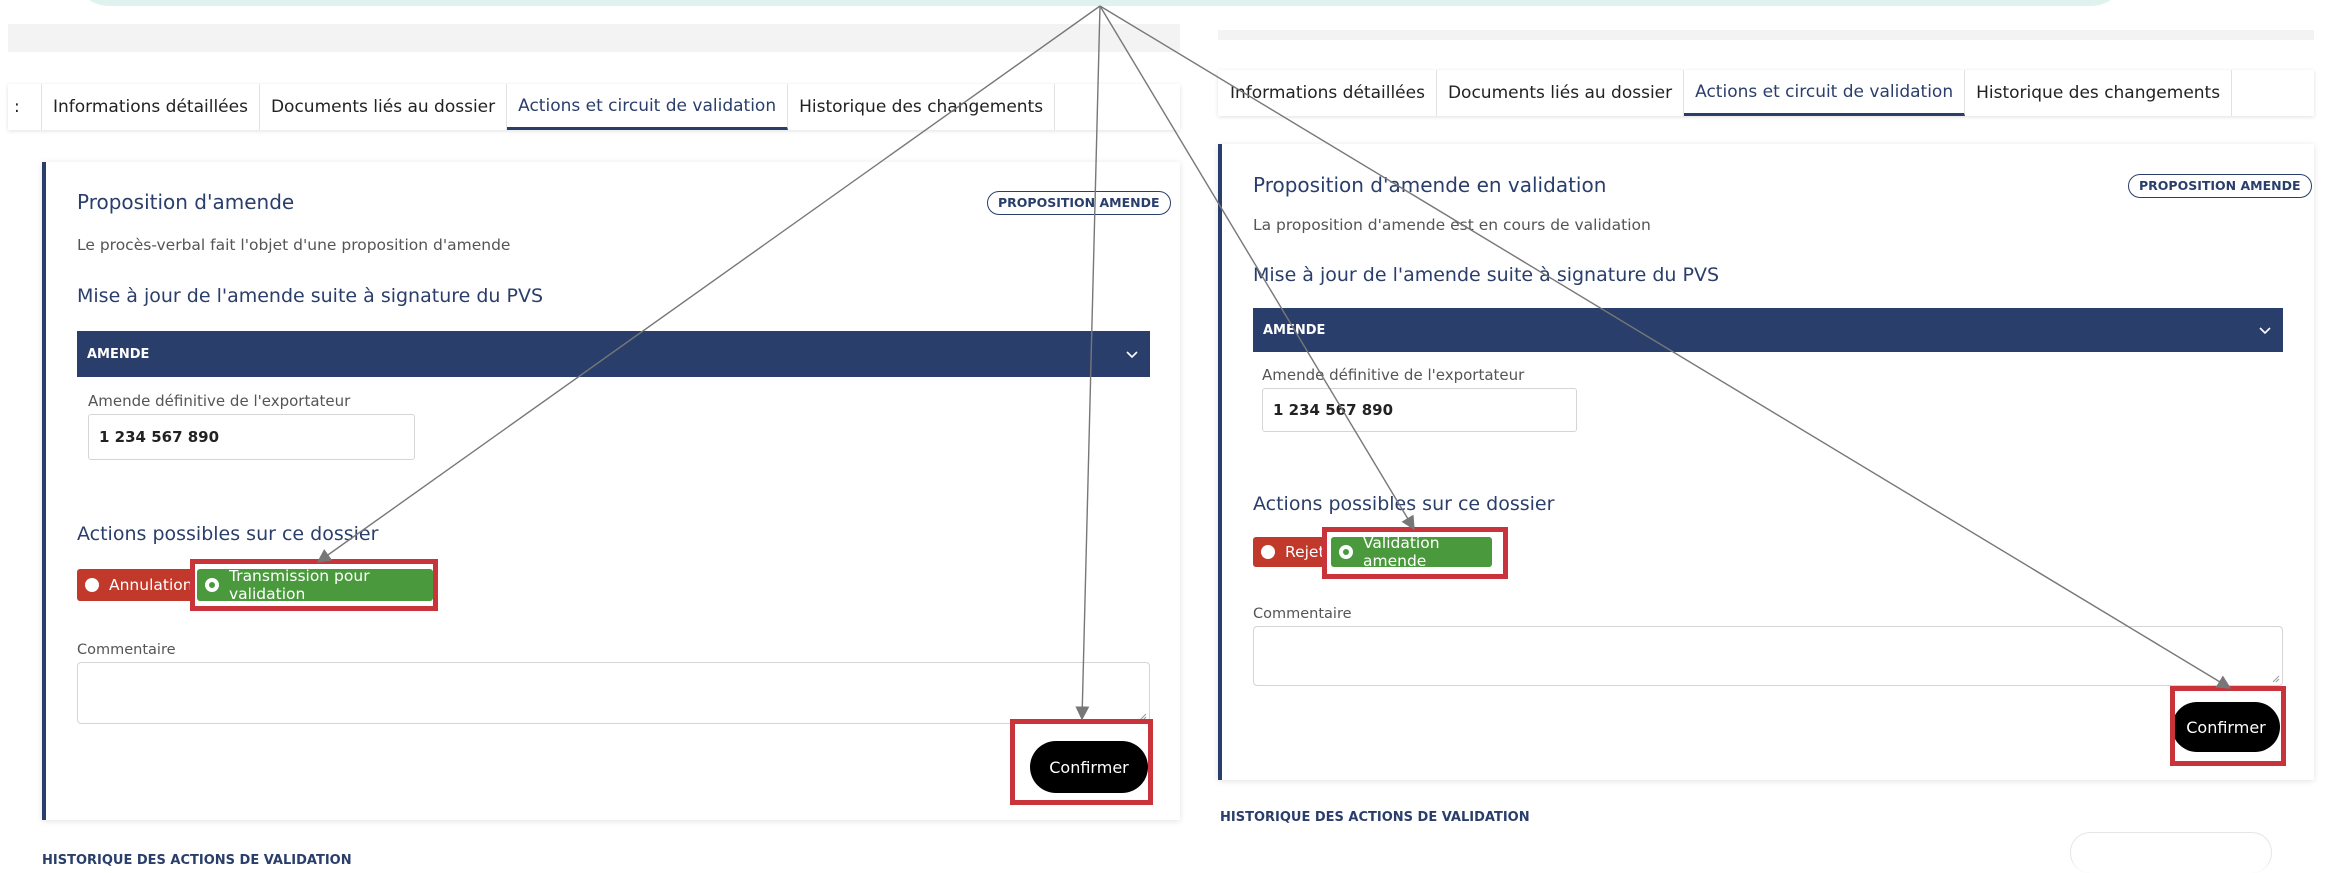  I want to click on left-header-band, so click(594, 38).